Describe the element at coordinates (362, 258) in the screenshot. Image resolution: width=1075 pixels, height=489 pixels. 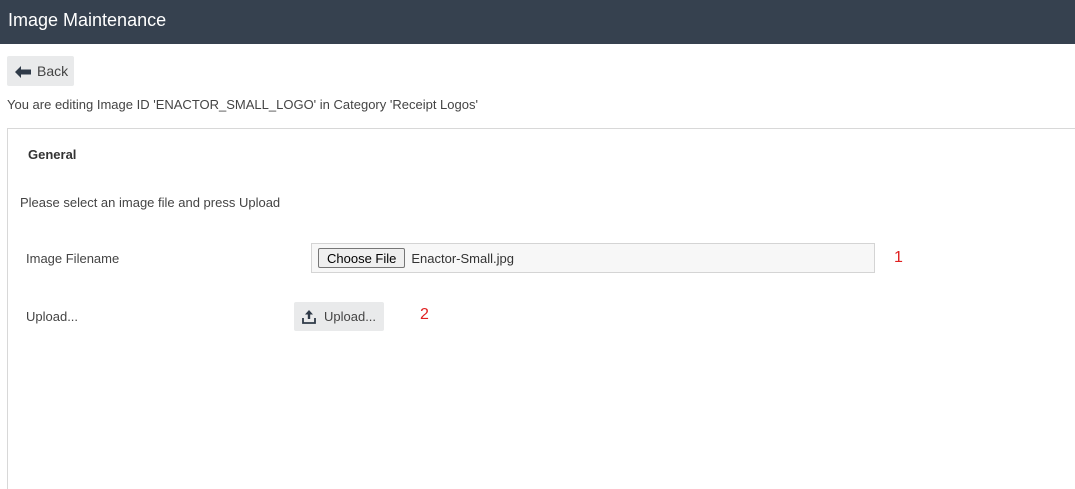
I see `choose-file-button: Choose File` at that location.